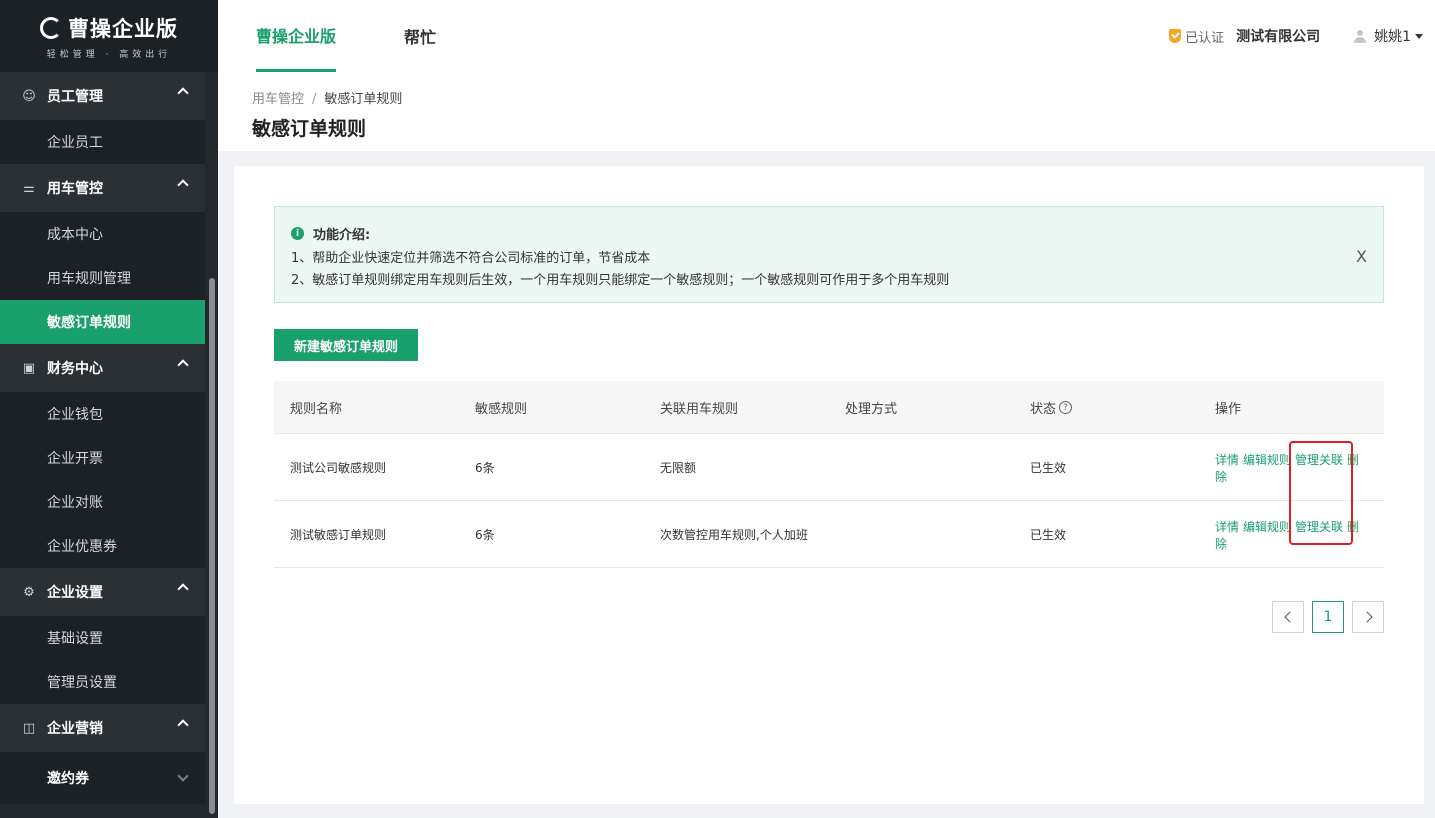 The image size is (1435, 818). I want to click on menu-group-label: 企业设置, so click(75, 593).